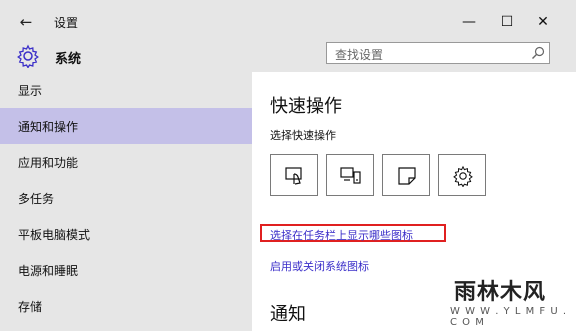 This screenshot has width=576, height=331. What do you see at coordinates (126, 126) in the screenshot?
I see `sidebar-item-notifications: 通知和操作` at bounding box center [126, 126].